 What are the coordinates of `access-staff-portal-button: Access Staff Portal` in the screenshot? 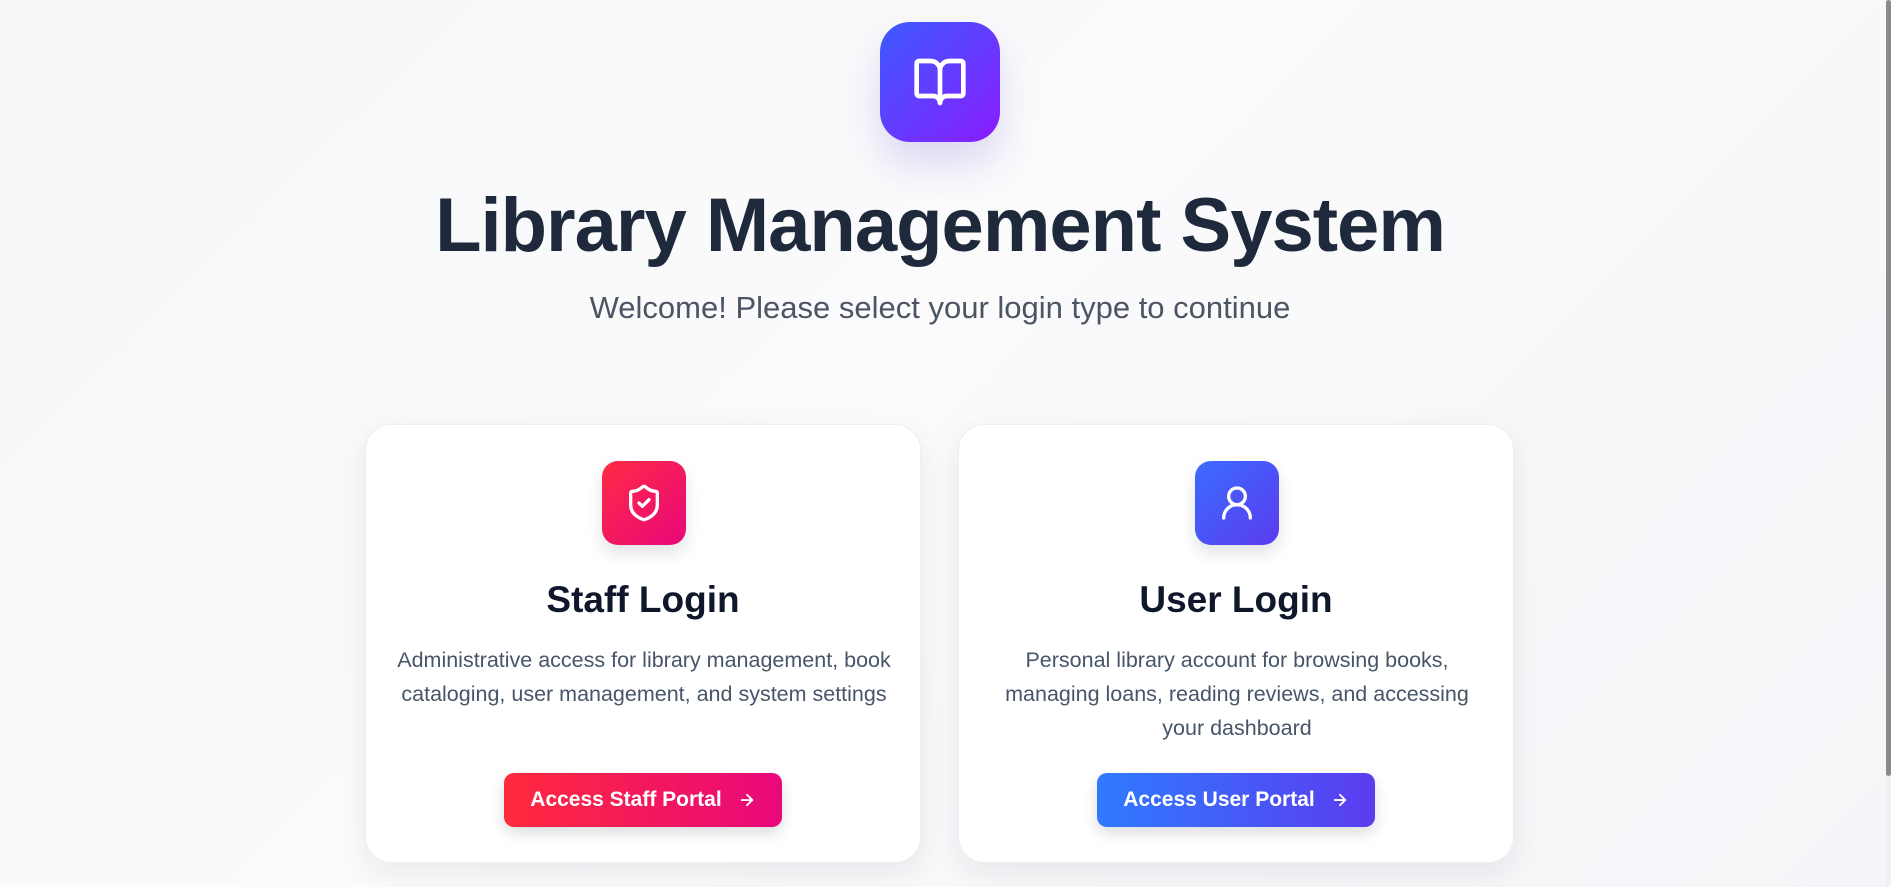 It's located at (643, 800).